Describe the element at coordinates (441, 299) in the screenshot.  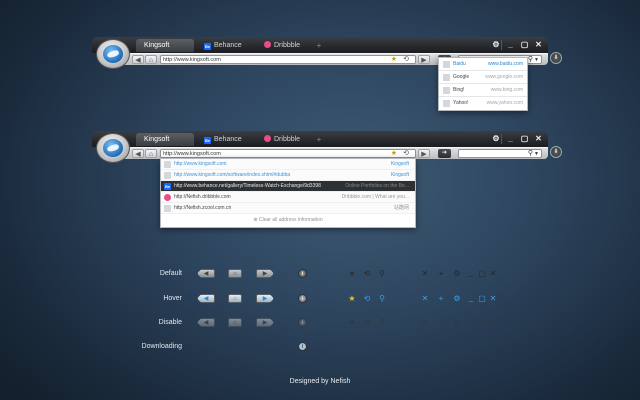
I see `plus-icon-hover: +` at that location.